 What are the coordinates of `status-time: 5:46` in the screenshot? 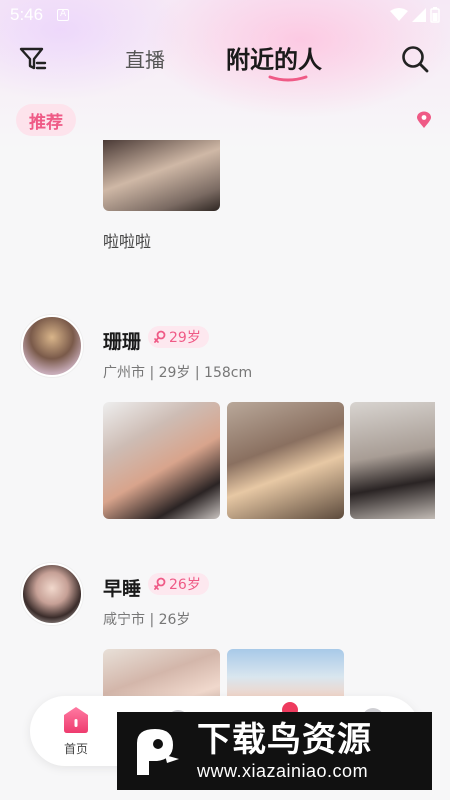 It's located at (27, 14).